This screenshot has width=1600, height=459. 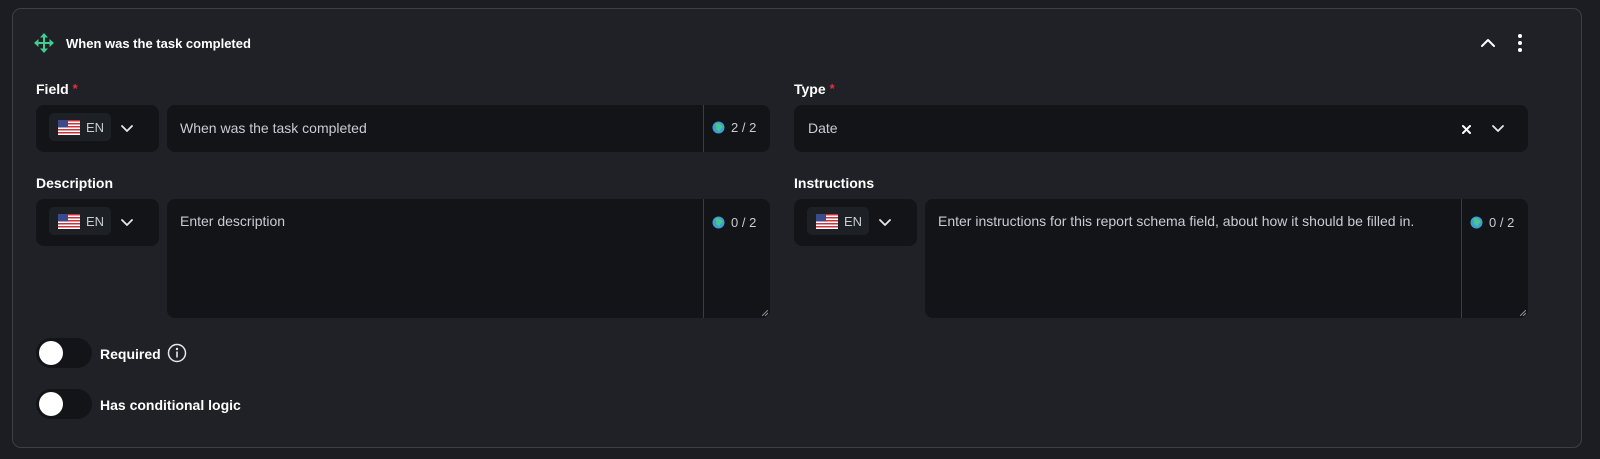 What do you see at coordinates (64, 353) in the screenshot?
I see `required-toggle` at bounding box center [64, 353].